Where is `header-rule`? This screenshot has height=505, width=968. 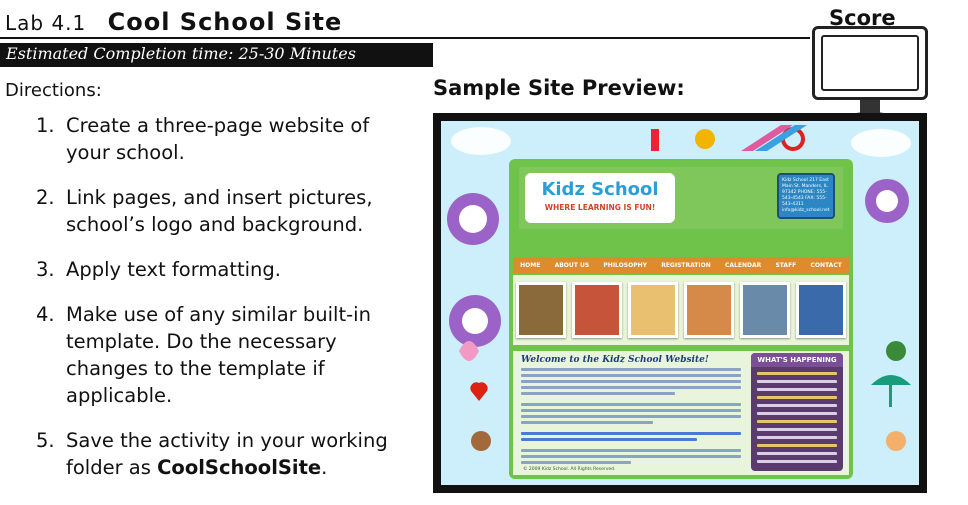
header-rule is located at coordinates (405, 38).